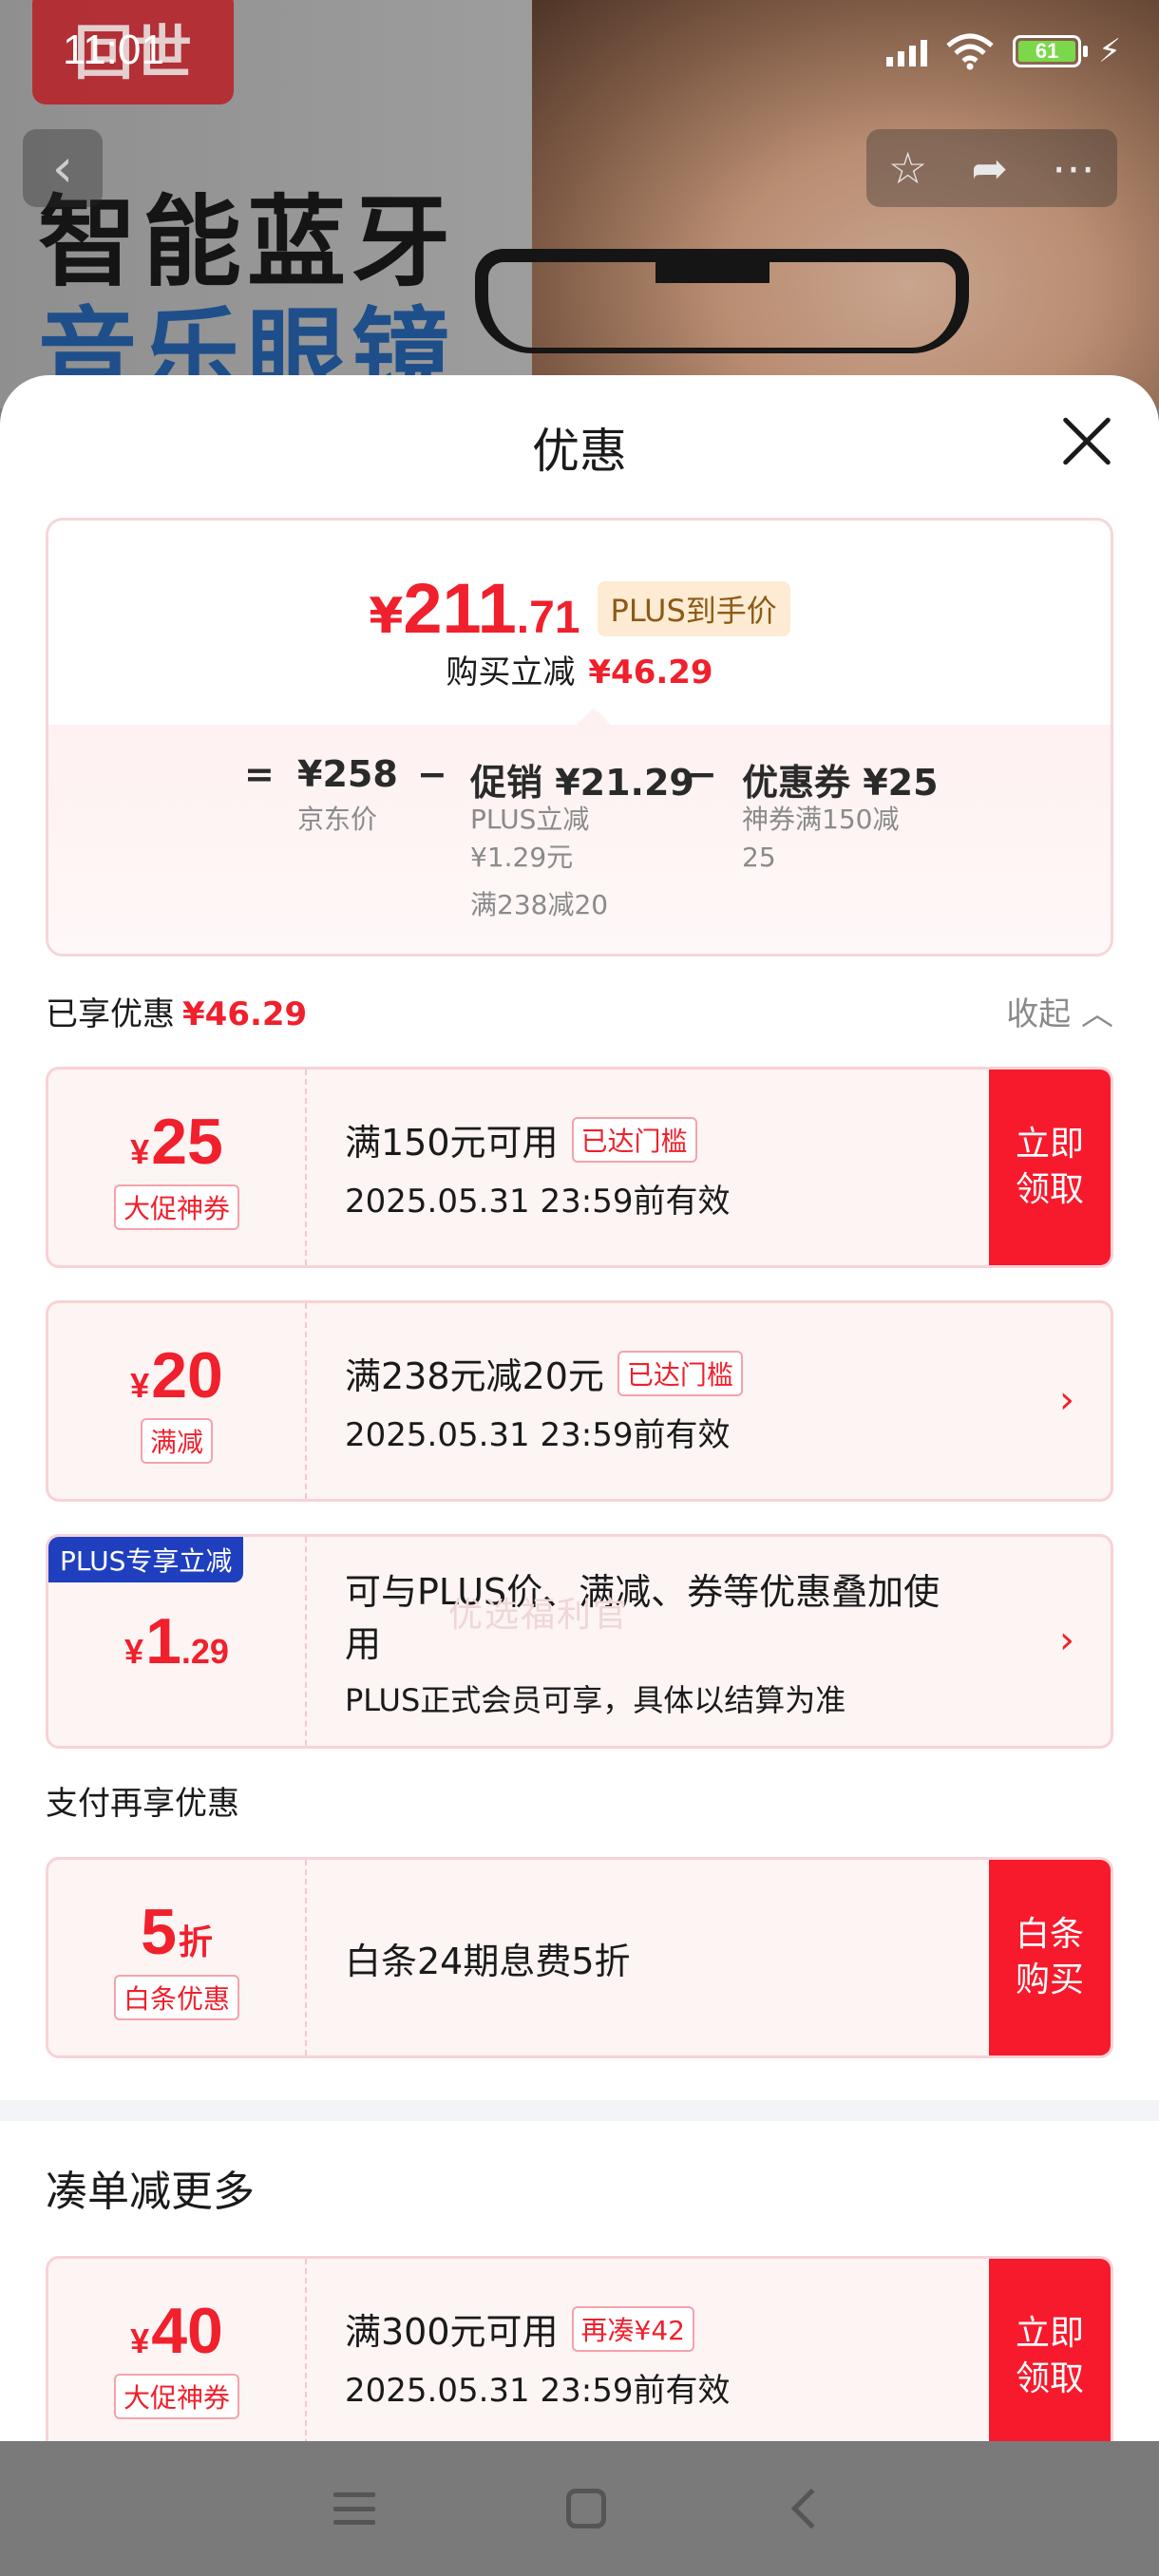 The width and height of the screenshot is (1159, 2576). What do you see at coordinates (713, 269) in the screenshot?
I see `glasses-bridge` at bounding box center [713, 269].